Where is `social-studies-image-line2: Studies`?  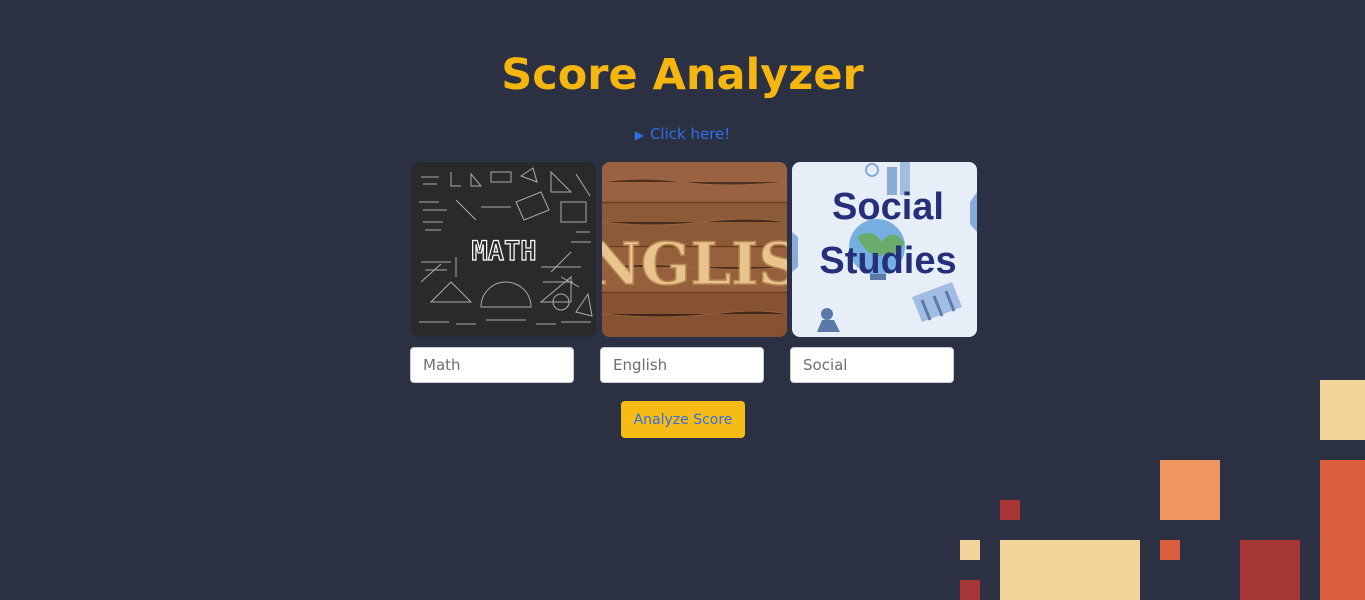
social-studies-image-line2: Studies is located at coordinates (887, 261).